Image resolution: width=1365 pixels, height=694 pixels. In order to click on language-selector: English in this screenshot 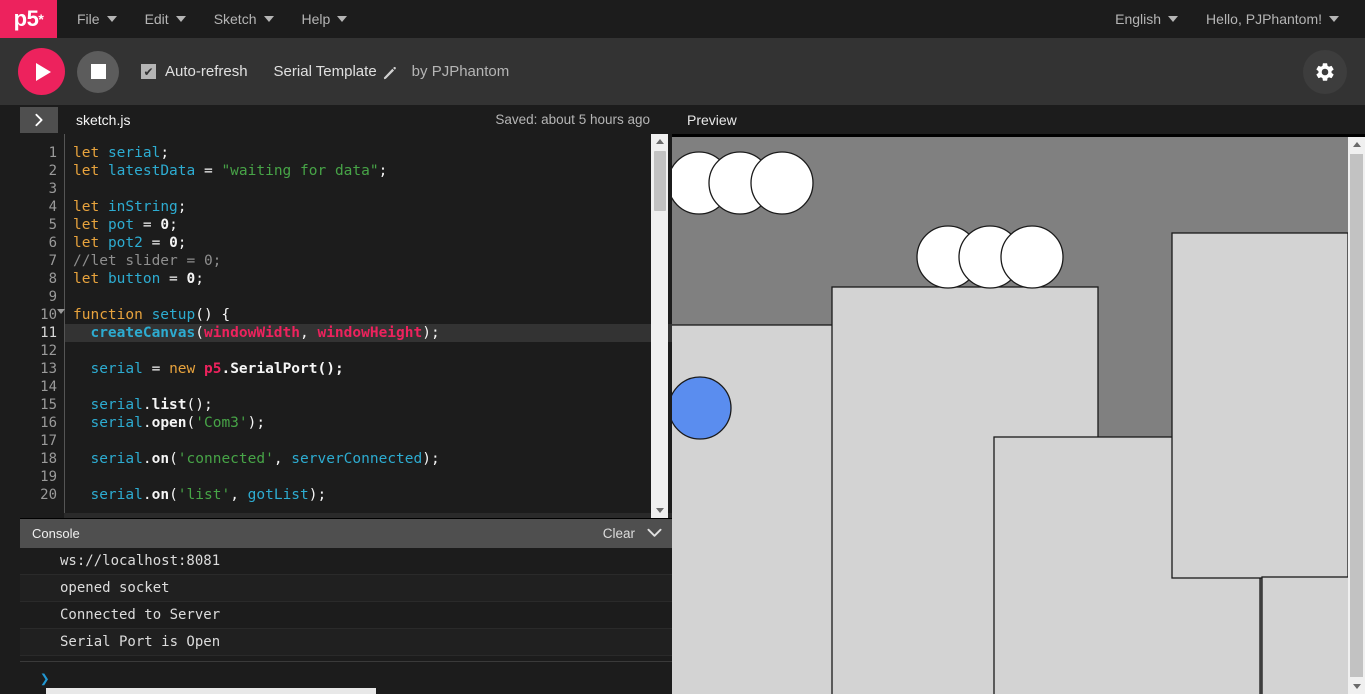, I will do `click(1146, 19)`.